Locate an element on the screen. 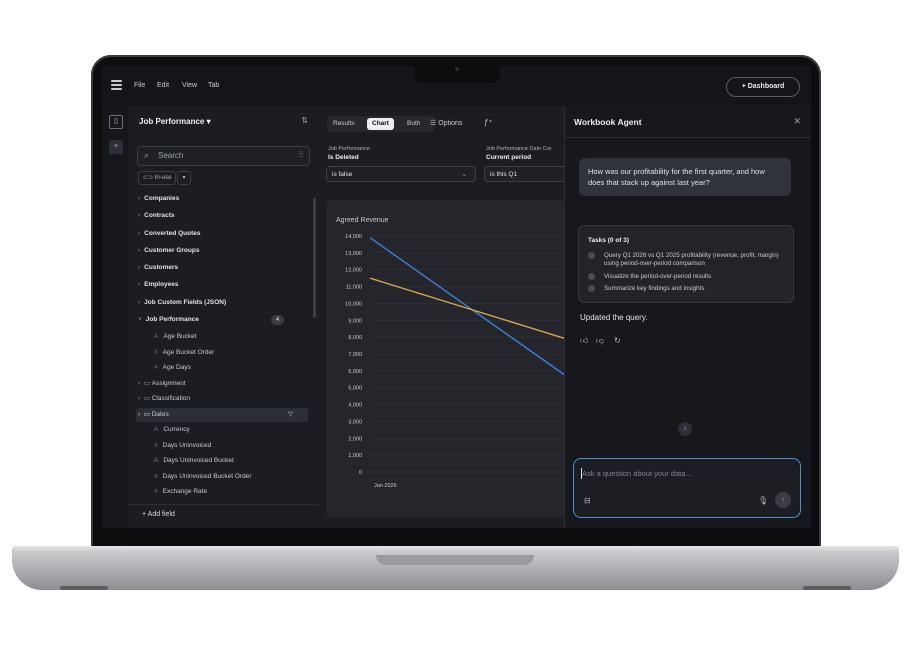 Image resolution: width=911 pixels, height=669 pixels. camera-notch is located at coordinates (457, 72).